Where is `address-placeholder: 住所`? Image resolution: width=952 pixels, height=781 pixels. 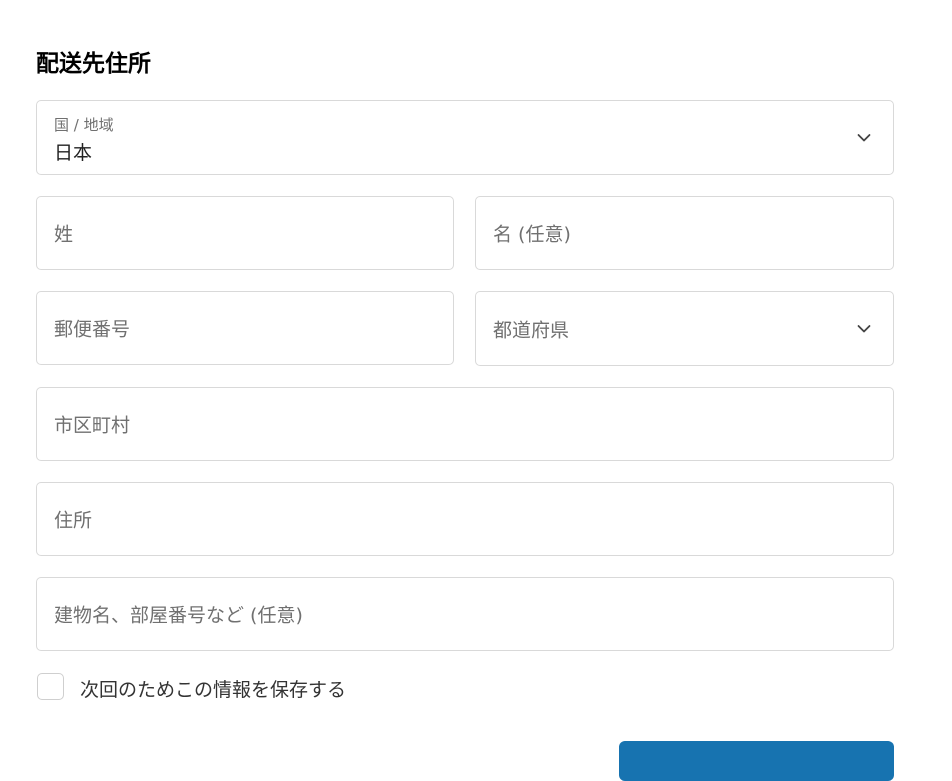 address-placeholder: 住所 is located at coordinates (73, 520).